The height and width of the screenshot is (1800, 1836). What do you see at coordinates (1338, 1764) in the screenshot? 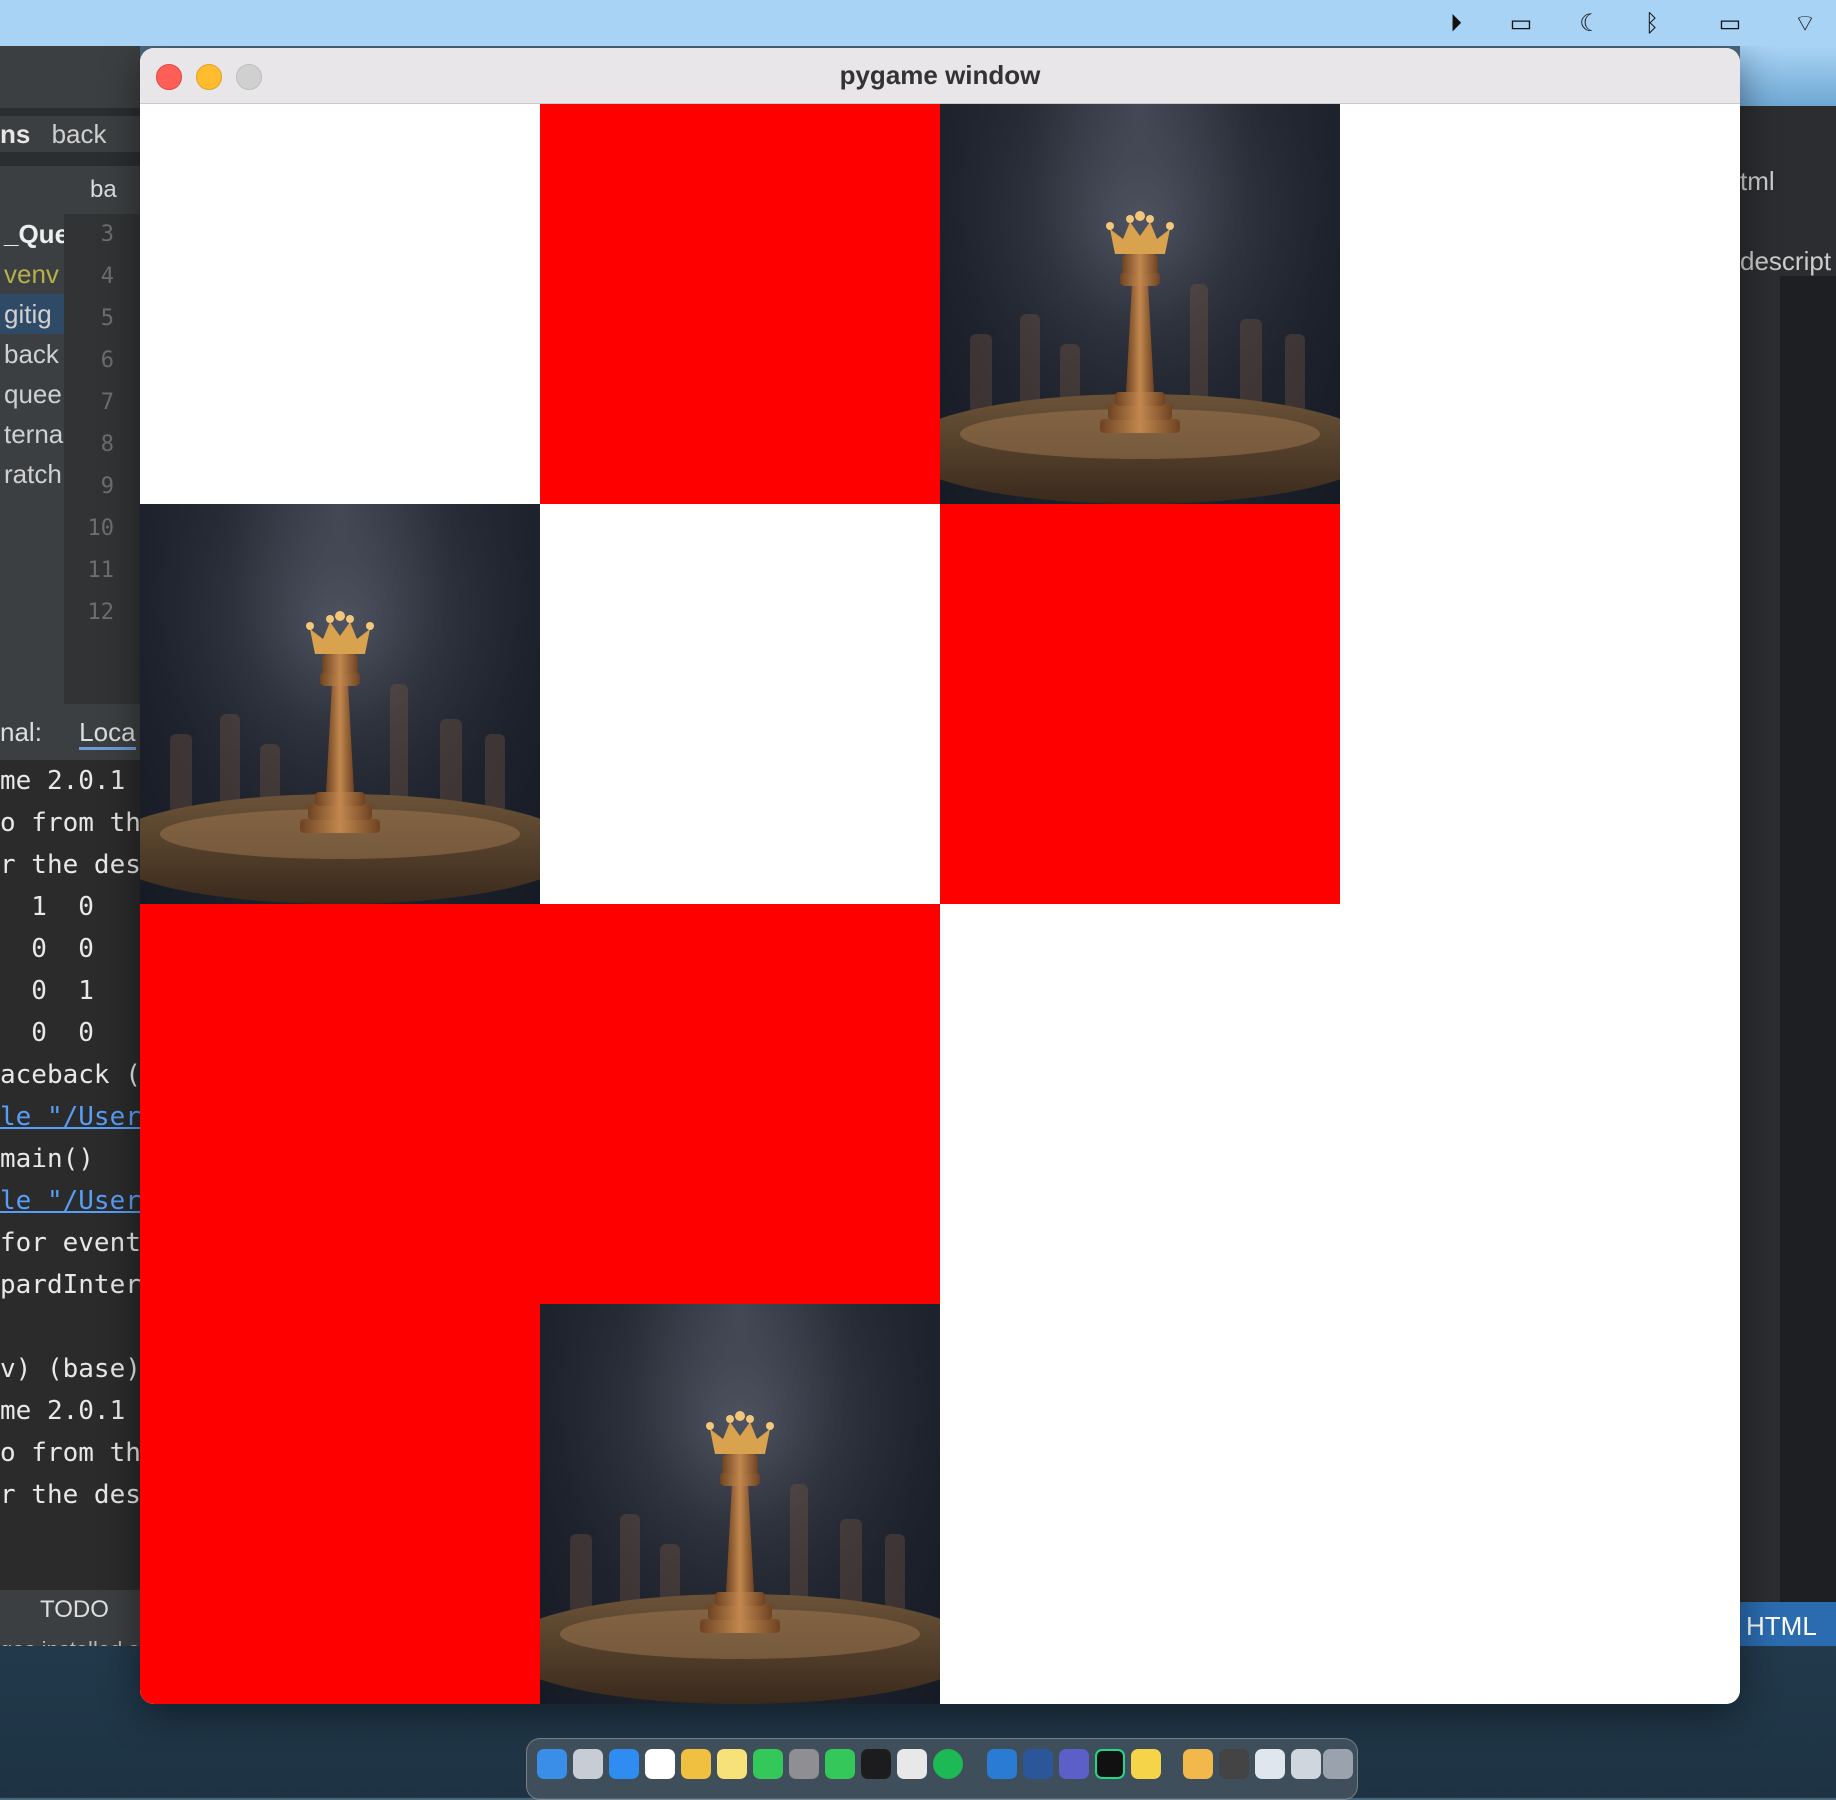
I see `trash-icon` at bounding box center [1338, 1764].